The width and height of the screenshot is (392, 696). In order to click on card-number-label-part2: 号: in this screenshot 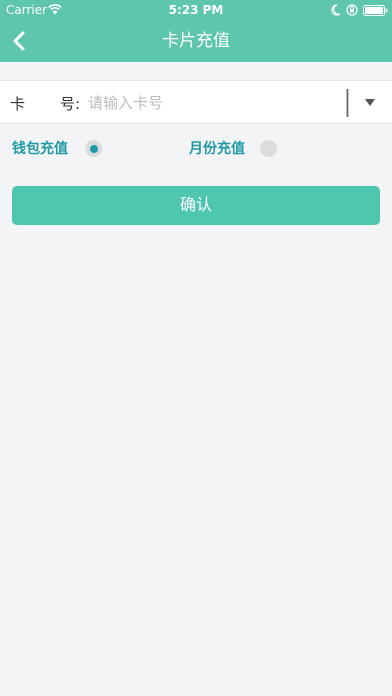, I will do `click(70, 104)`.